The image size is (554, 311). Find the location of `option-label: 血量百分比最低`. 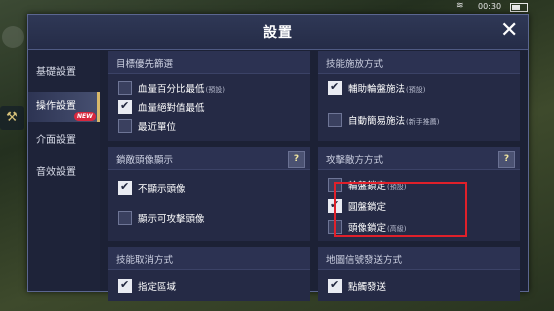

option-label: 血量百分比最低 is located at coordinates (171, 89).